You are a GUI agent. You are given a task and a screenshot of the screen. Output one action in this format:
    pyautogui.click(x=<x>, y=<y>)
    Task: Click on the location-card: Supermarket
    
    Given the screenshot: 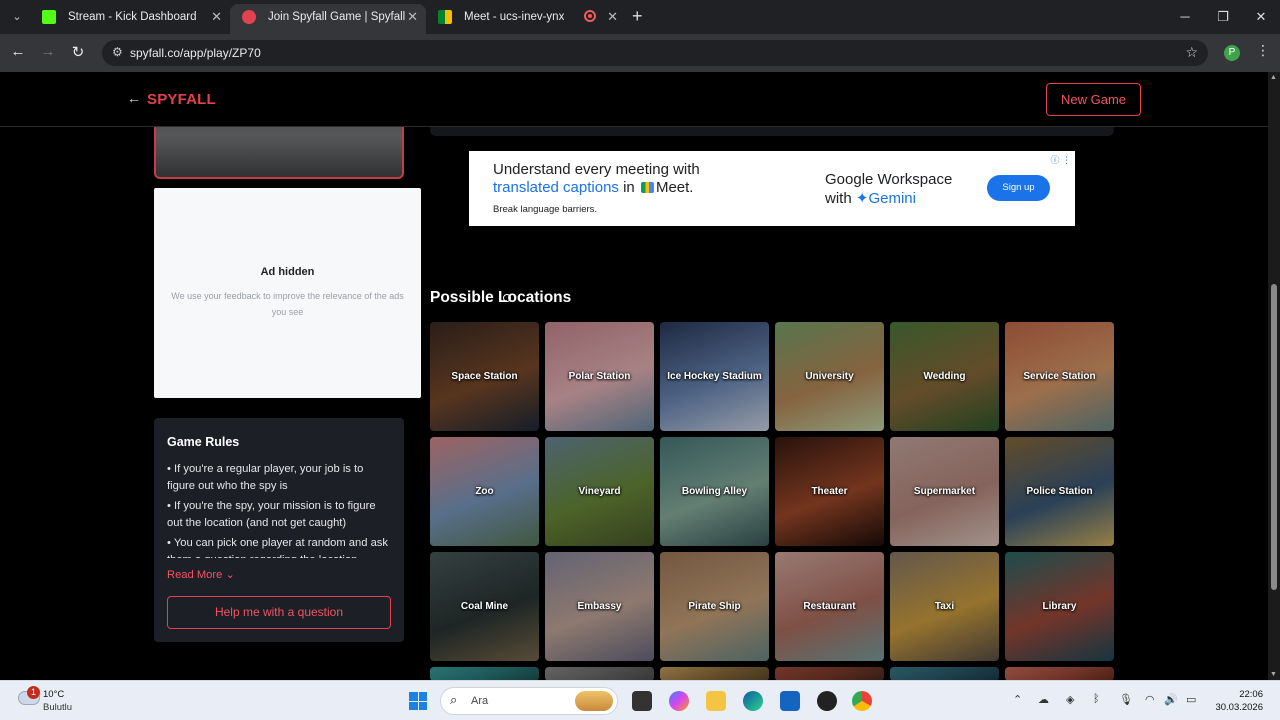 What is the action you would take?
    pyautogui.click(x=944, y=491)
    